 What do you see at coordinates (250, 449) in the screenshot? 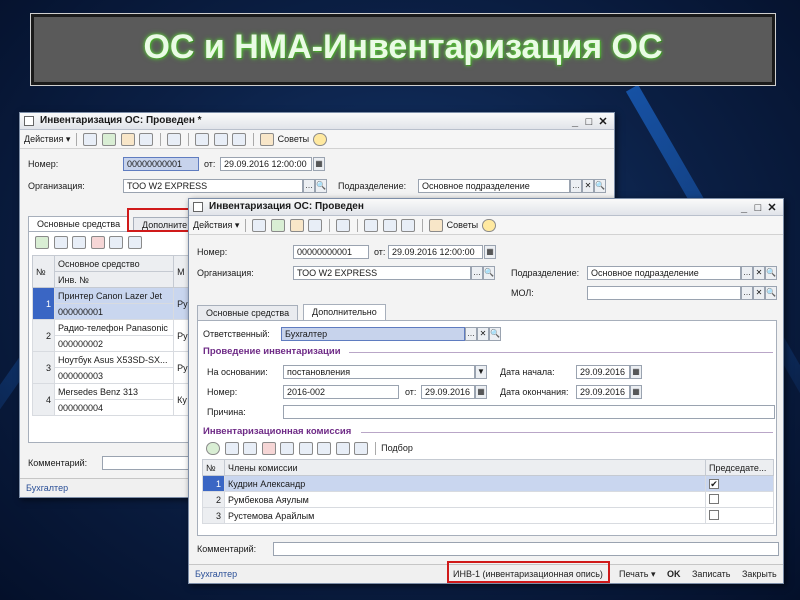
I see `edit-icon` at bounding box center [250, 449].